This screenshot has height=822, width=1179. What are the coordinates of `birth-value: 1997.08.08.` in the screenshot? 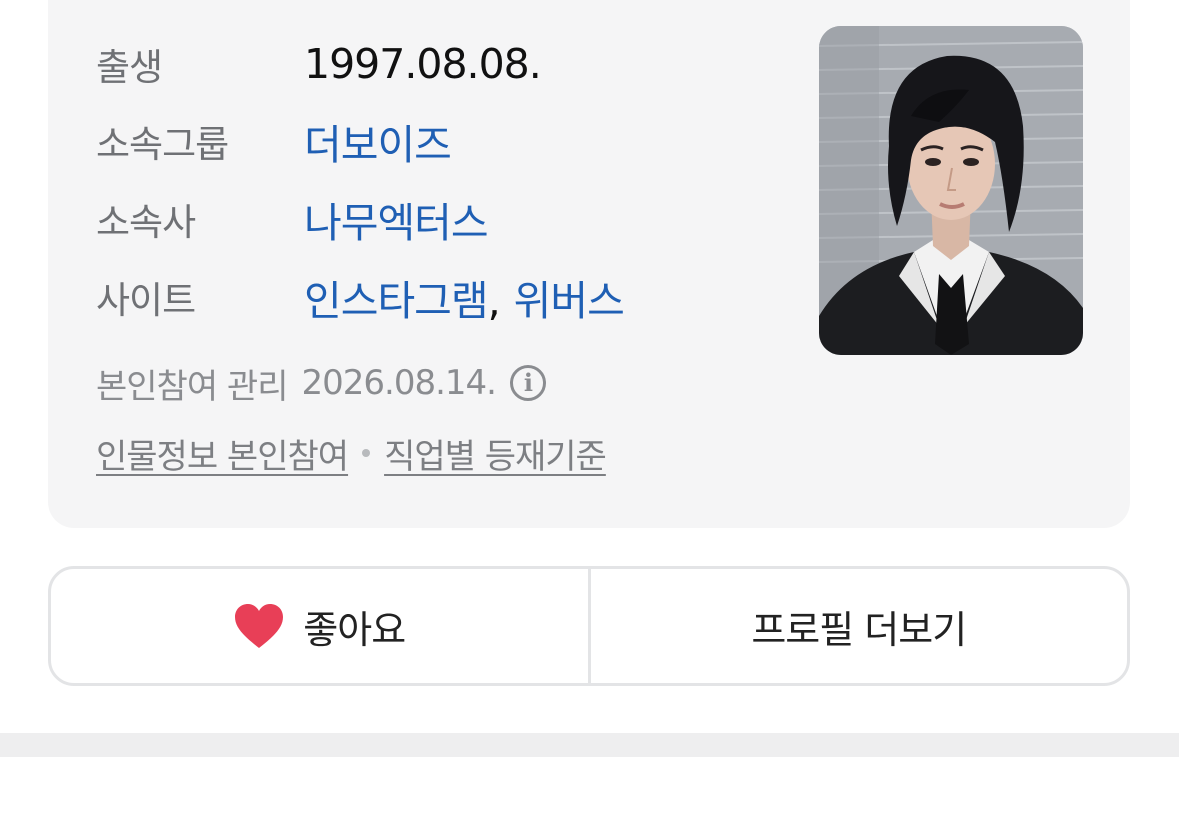 It's located at (423, 64).